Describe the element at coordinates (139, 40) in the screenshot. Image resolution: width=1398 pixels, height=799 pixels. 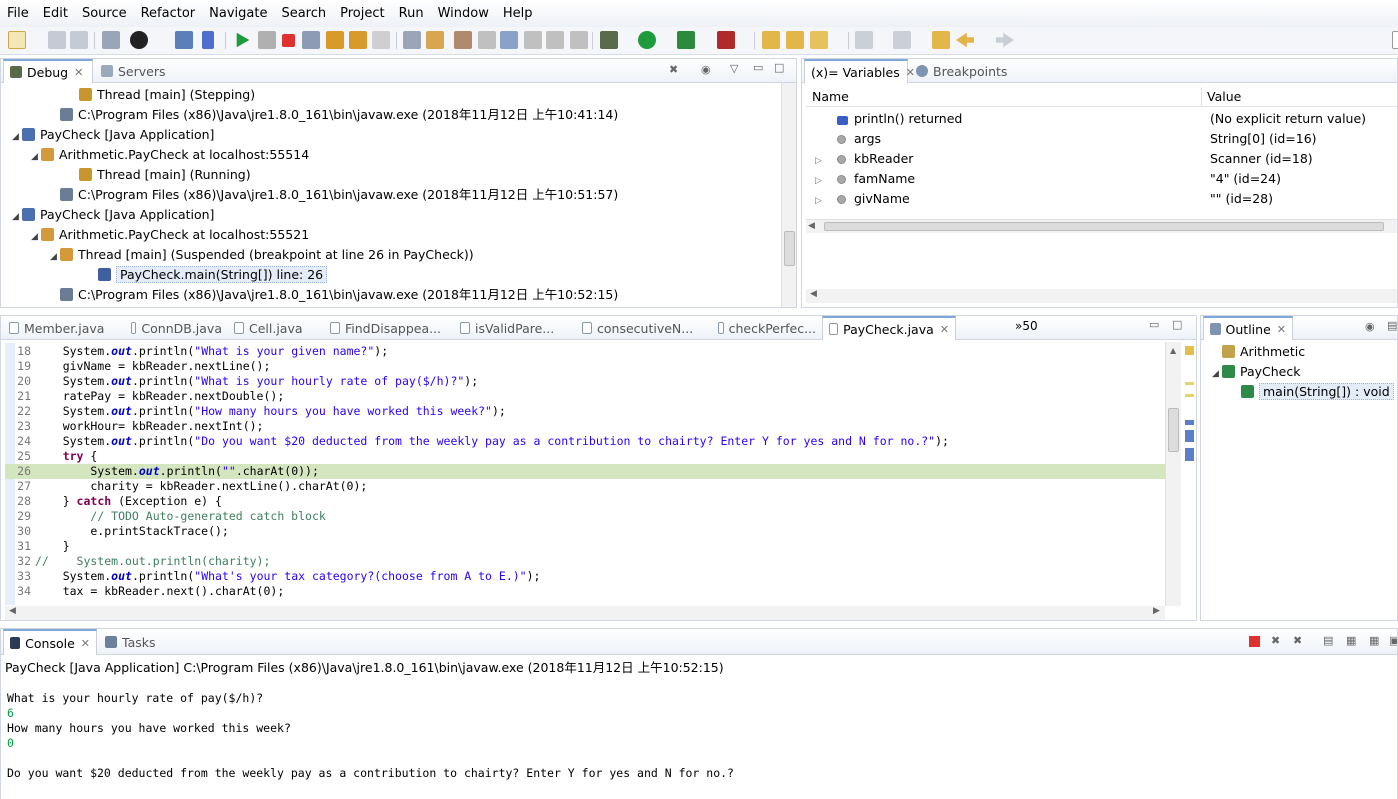
I see `browser-icon` at that location.